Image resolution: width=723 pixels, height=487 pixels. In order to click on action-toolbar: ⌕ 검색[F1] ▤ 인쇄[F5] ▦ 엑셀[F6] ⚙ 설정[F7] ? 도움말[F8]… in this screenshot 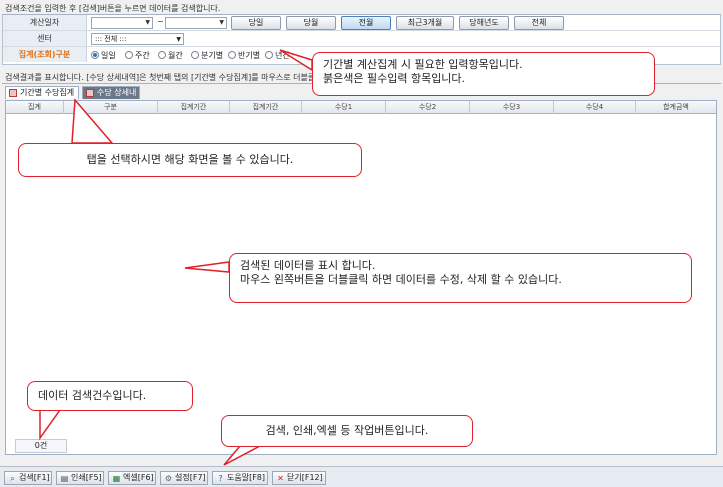, I will do `click(361, 476)`.